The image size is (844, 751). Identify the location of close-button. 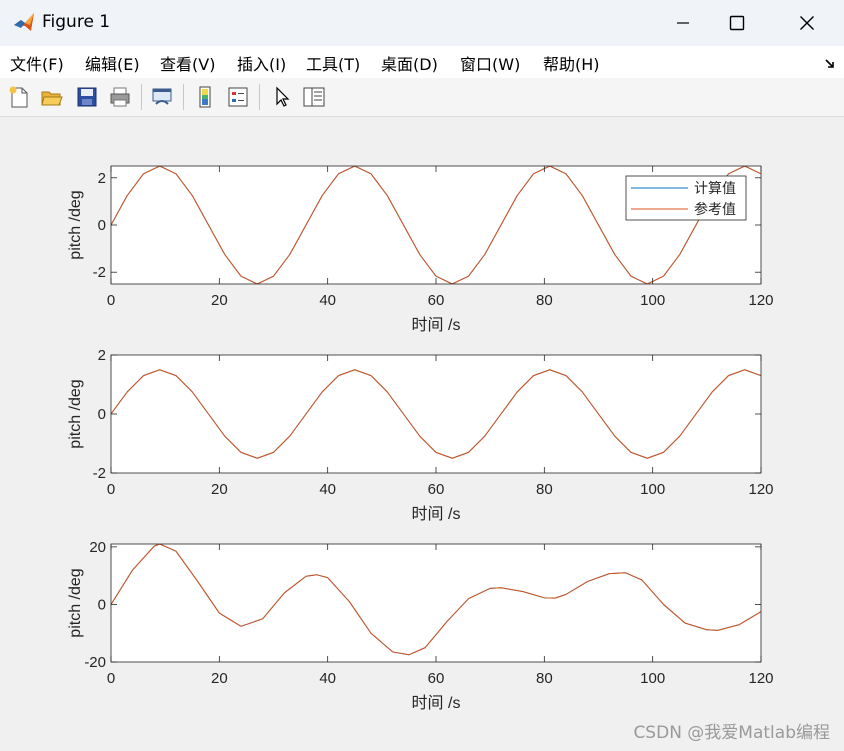
(807, 23).